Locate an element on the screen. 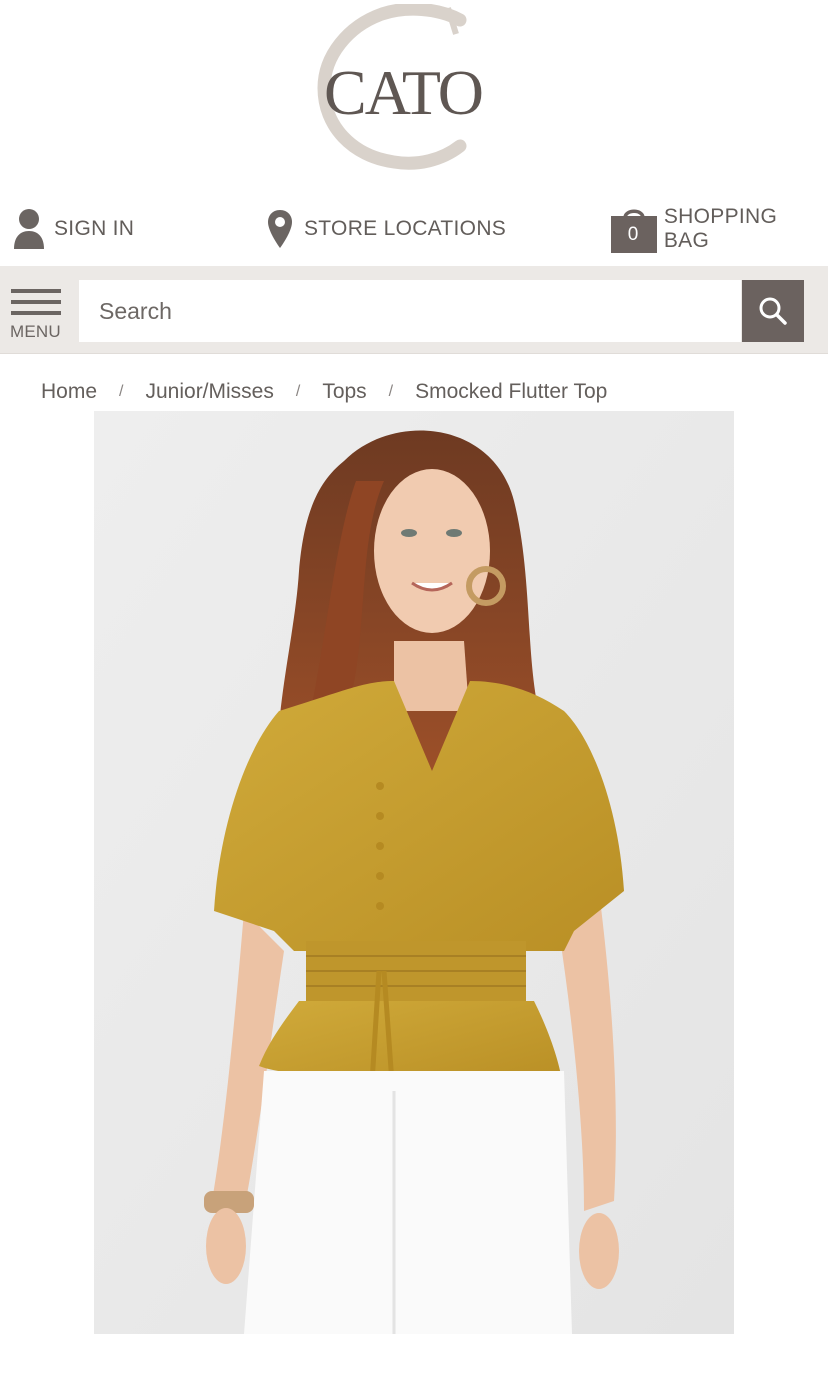 This screenshot has width=828, height=1387. breadcrumb-tops: Tops is located at coordinates (344, 392).